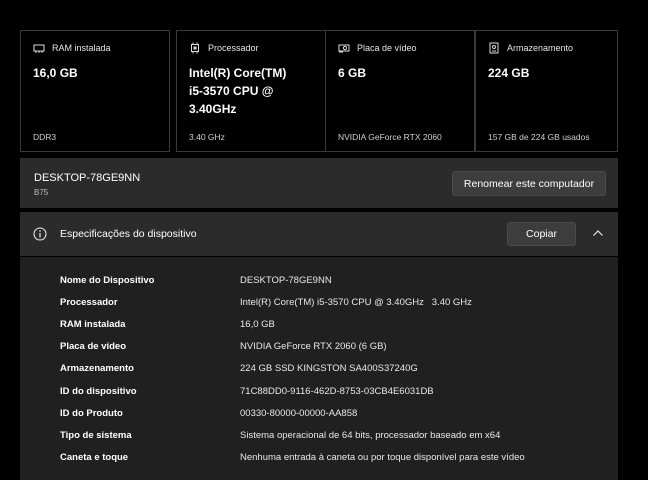 The height and width of the screenshot is (480, 648). I want to click on spec-row-ram: RAM instalada 16,0 GB, so click(167, 324).